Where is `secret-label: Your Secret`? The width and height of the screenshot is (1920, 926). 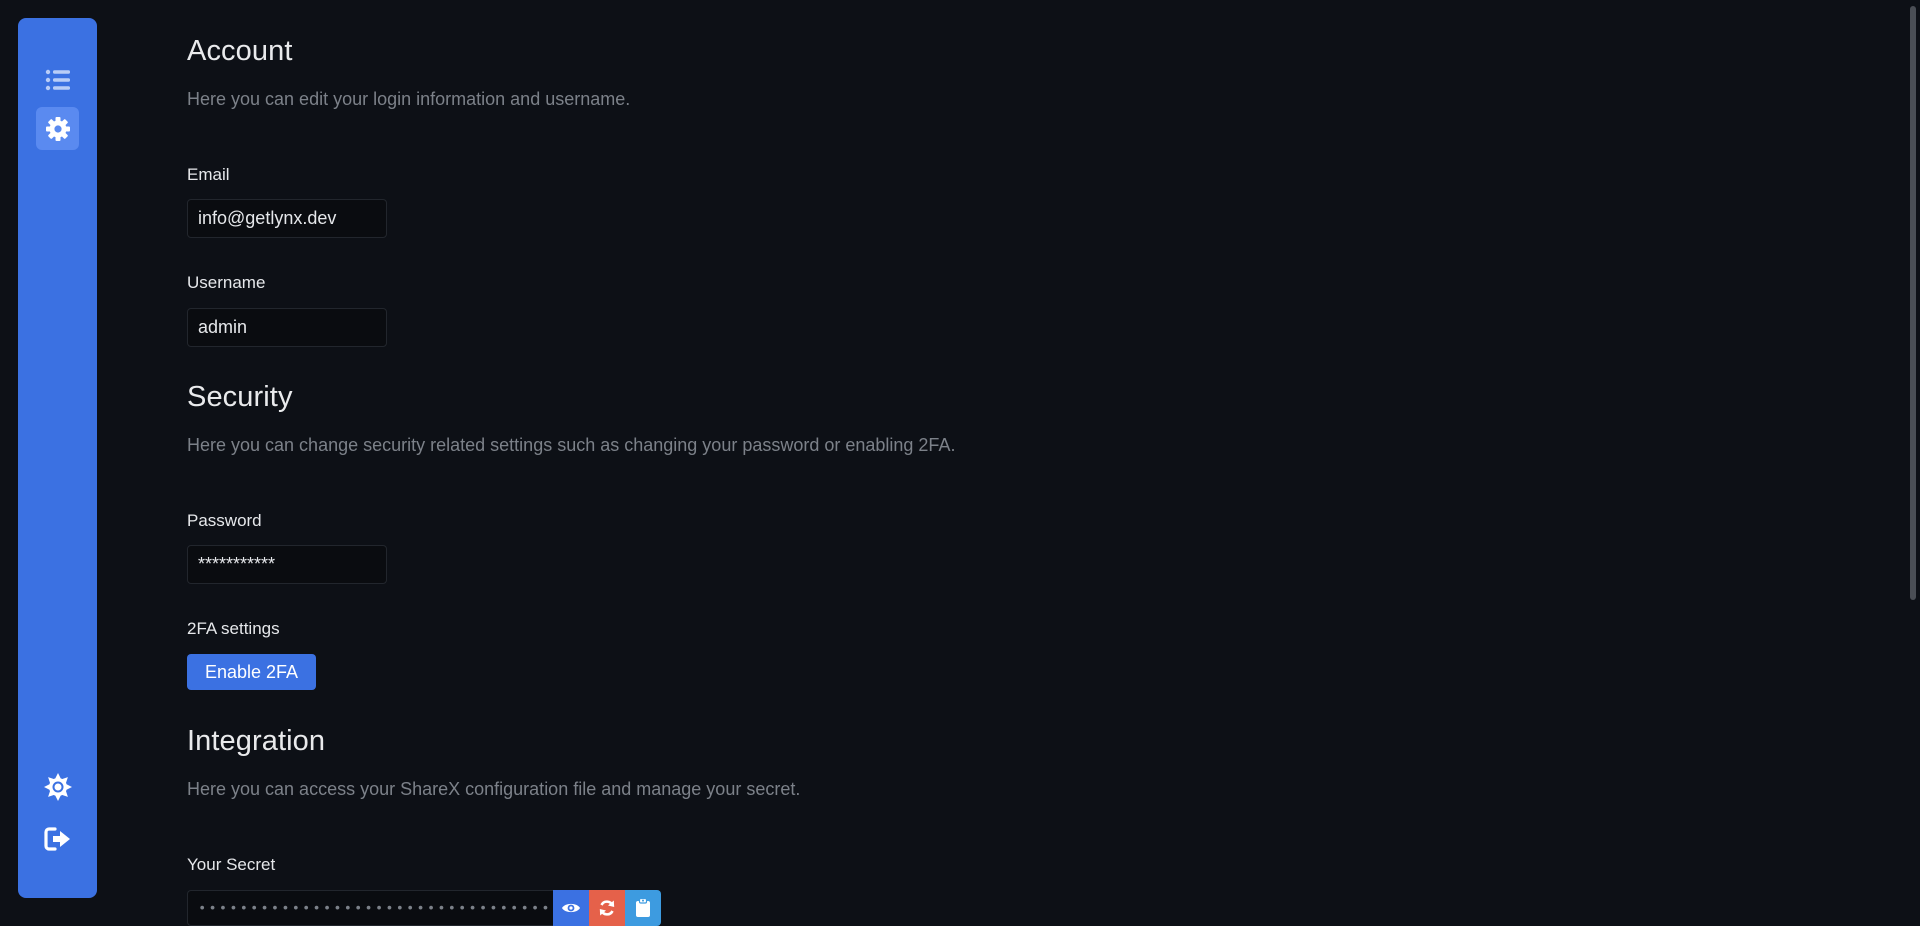 secret-label: Your Secret is located at coordinates (231, 864).